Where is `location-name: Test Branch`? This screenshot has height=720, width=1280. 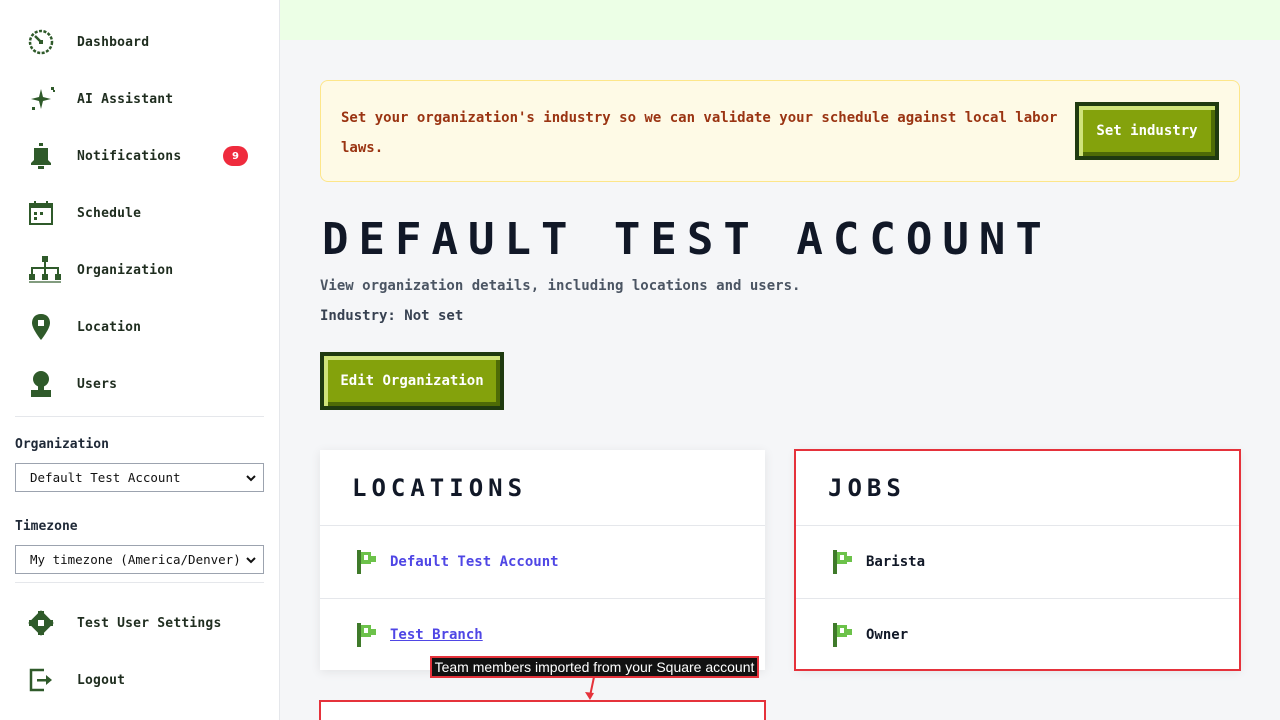 location-name: Test Branch is located at coordinates (436, 635).